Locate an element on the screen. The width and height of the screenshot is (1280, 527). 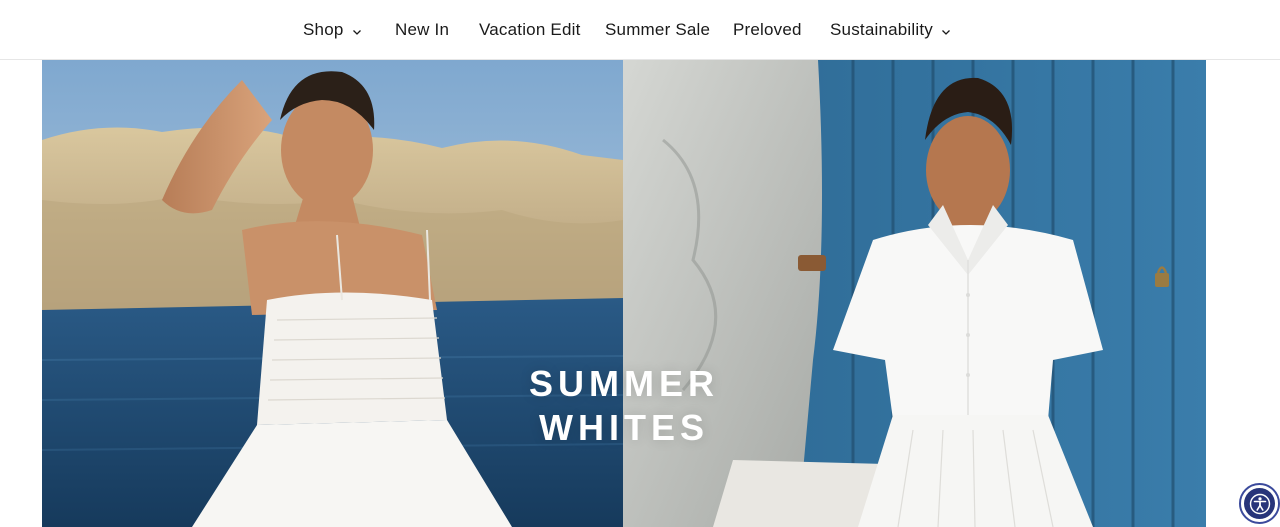
nav-item-label: Shop is located at coordinates (323, 29).